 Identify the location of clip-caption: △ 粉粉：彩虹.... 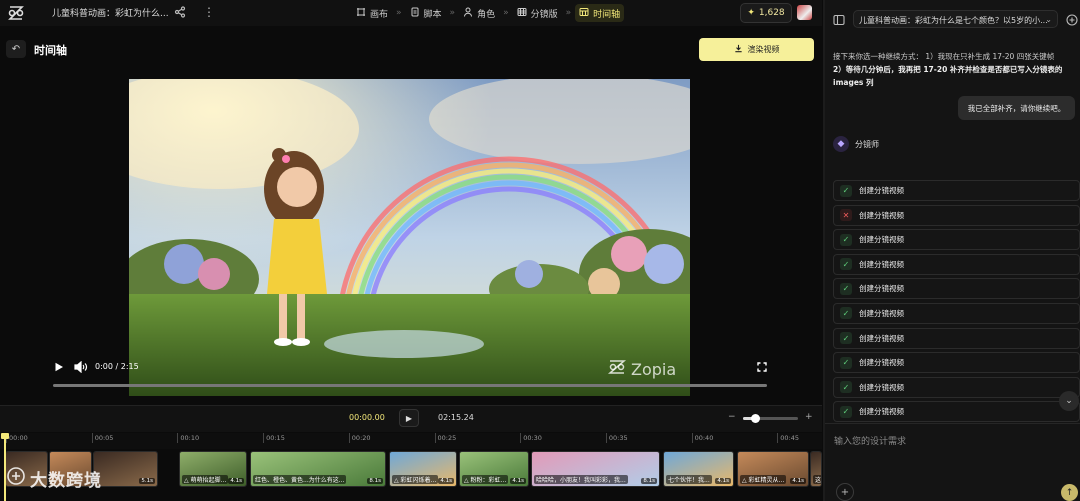
(485, 479).